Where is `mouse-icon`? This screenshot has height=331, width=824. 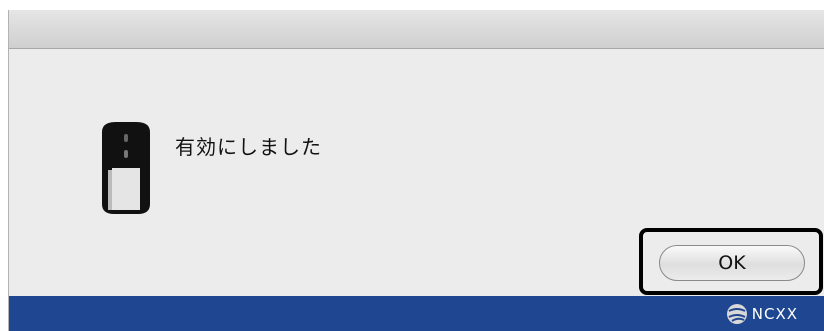 mouse-icon is located at coordinates (126, 170).